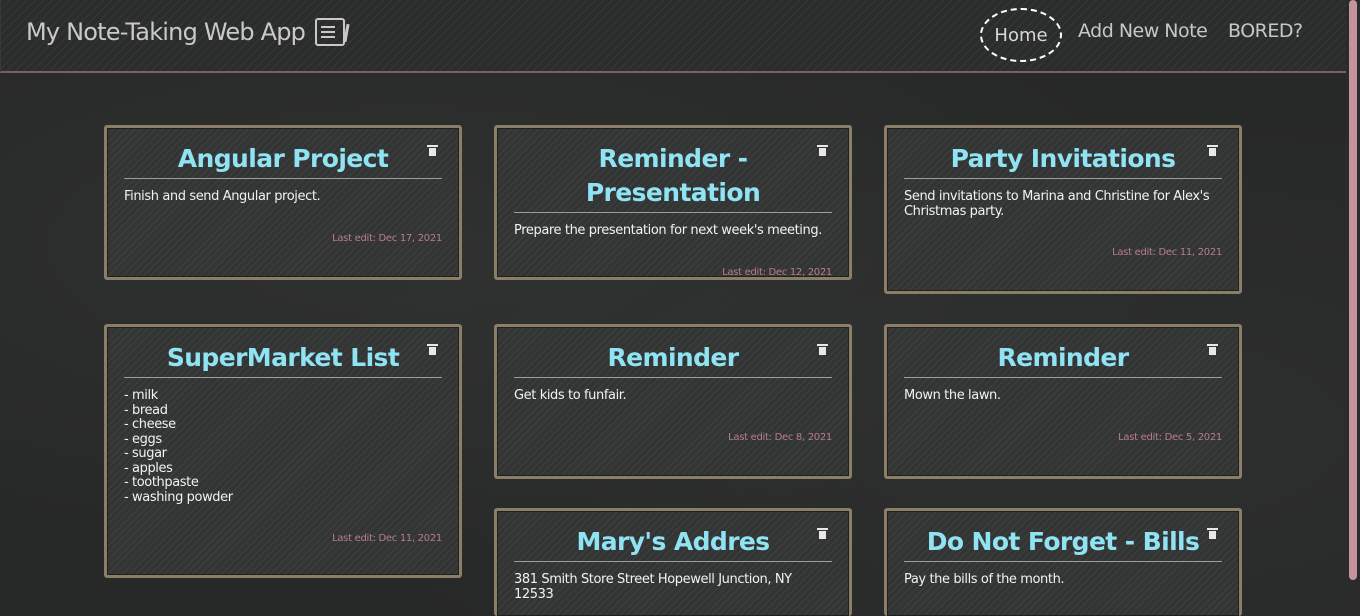 The height and width of the screenshot is (616, 1360). What do you see at coordinates (673, 177) in the screenshot?
I see `note-title: Reminder - Presentation` at bounding box center [673, 177].